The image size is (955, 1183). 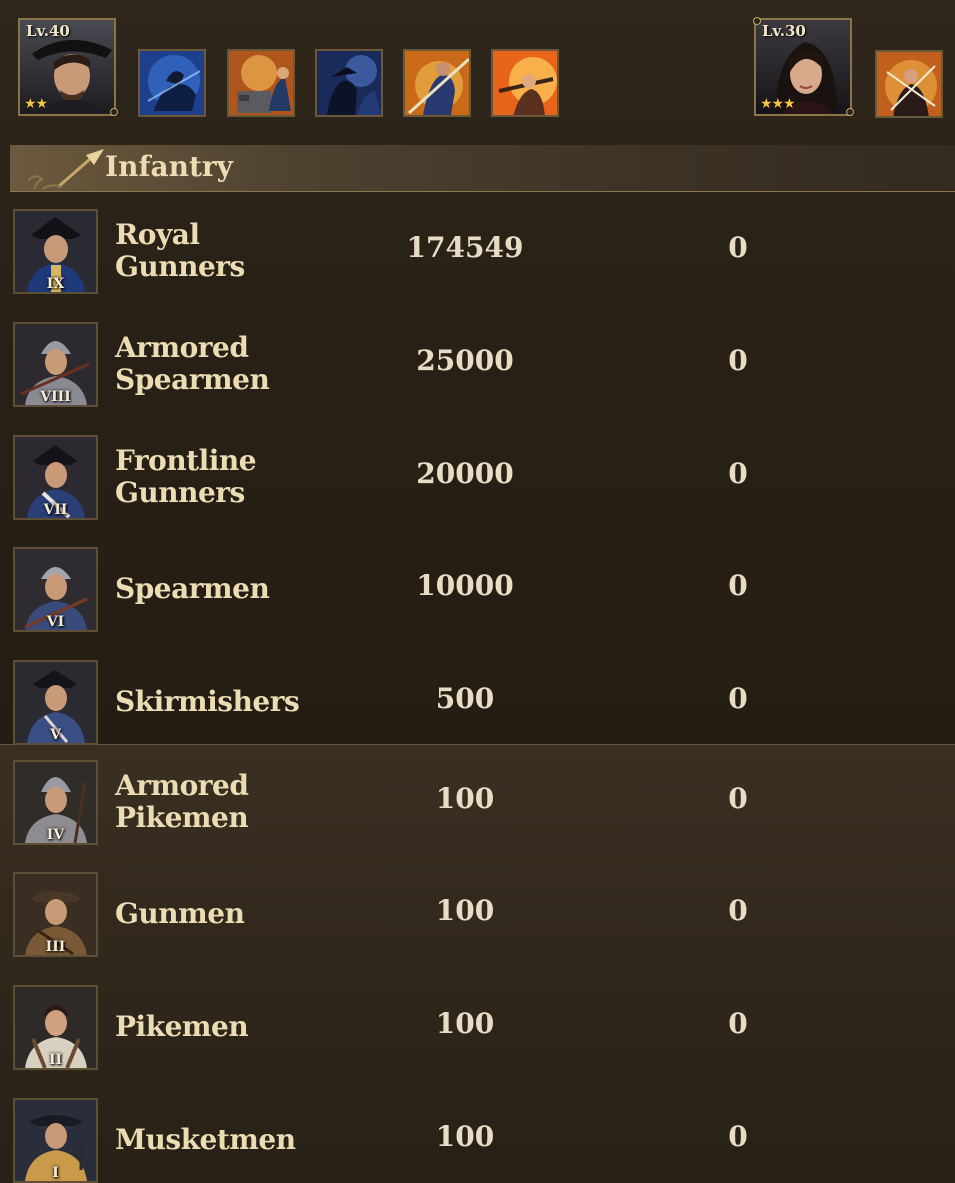 I want to click on troop-count: 174549, so click(x=465, y=247).